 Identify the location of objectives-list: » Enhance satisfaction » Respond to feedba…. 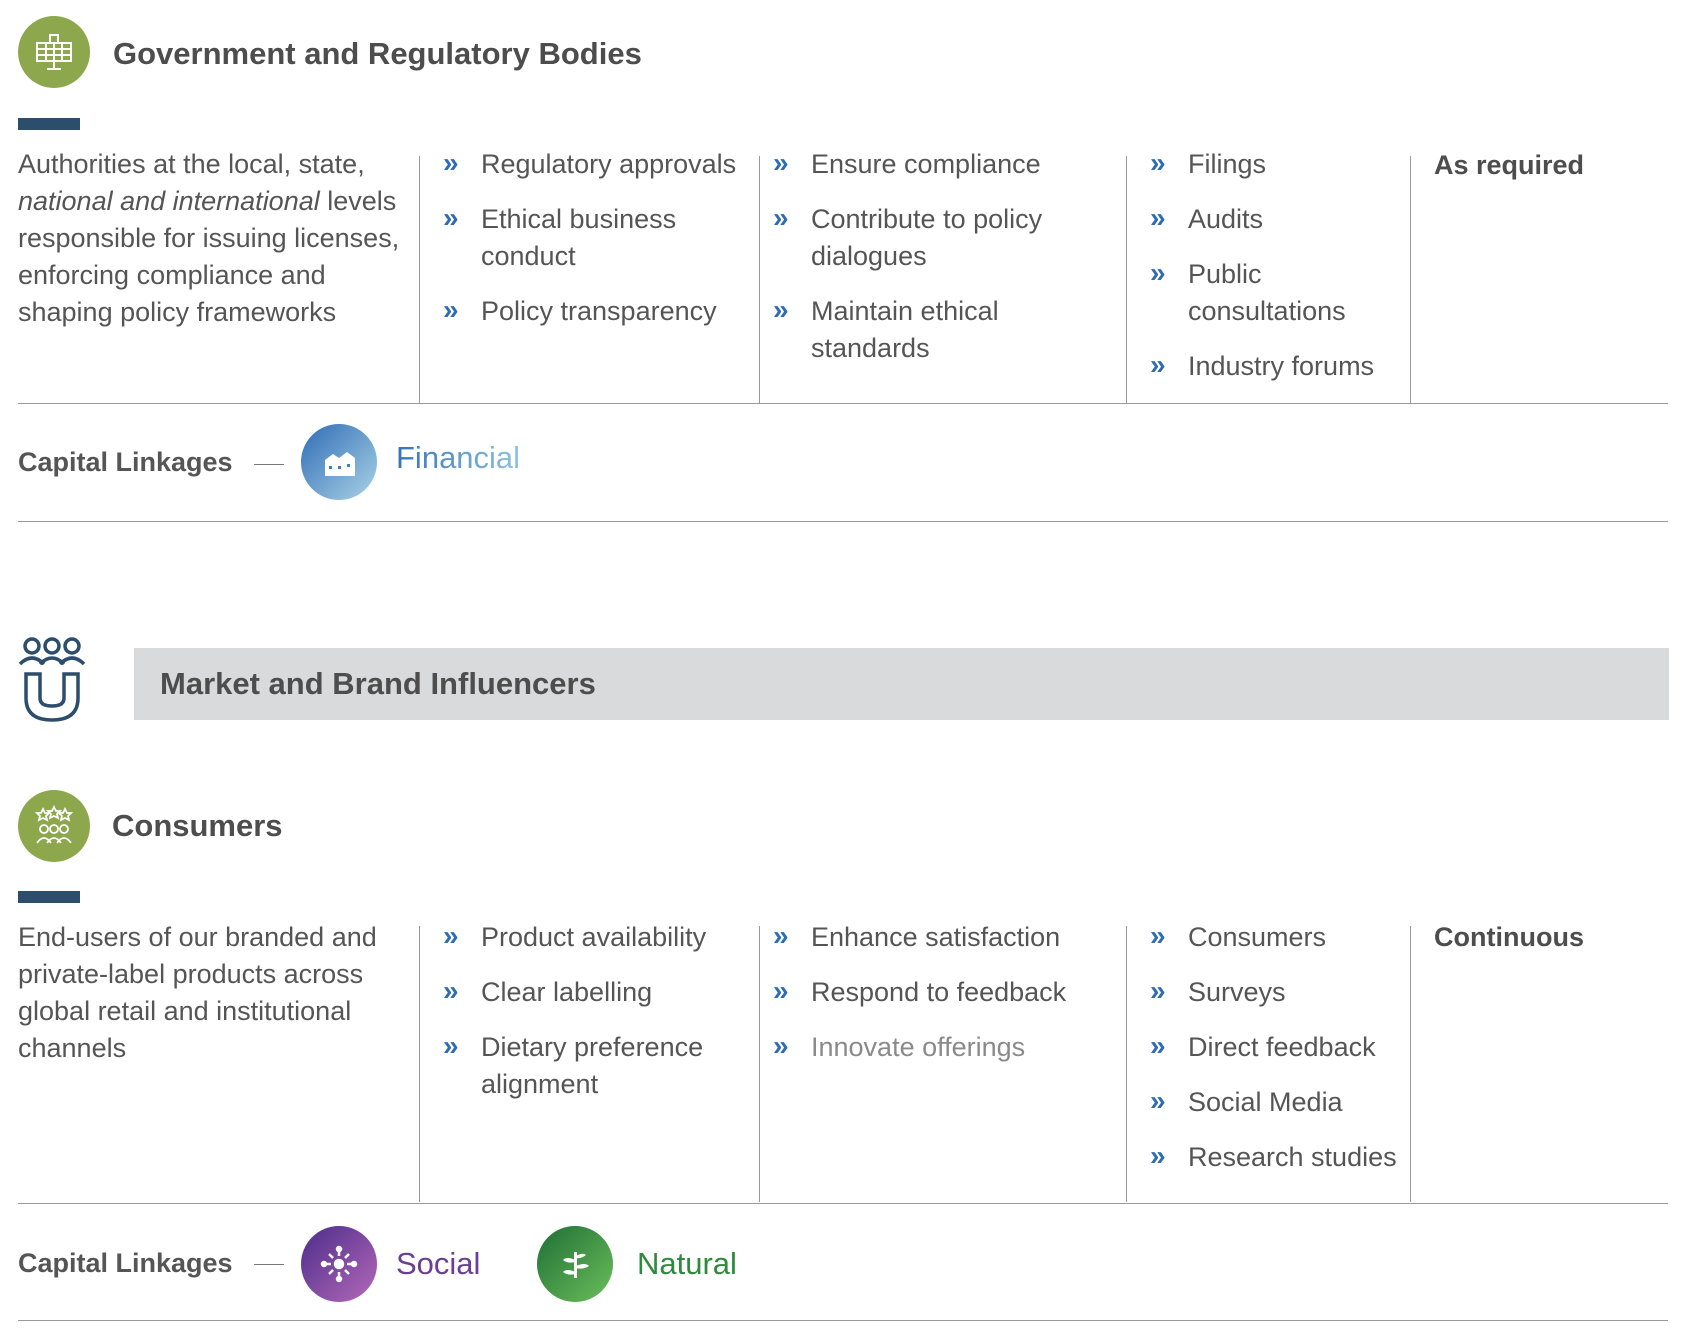
(943, 1001).